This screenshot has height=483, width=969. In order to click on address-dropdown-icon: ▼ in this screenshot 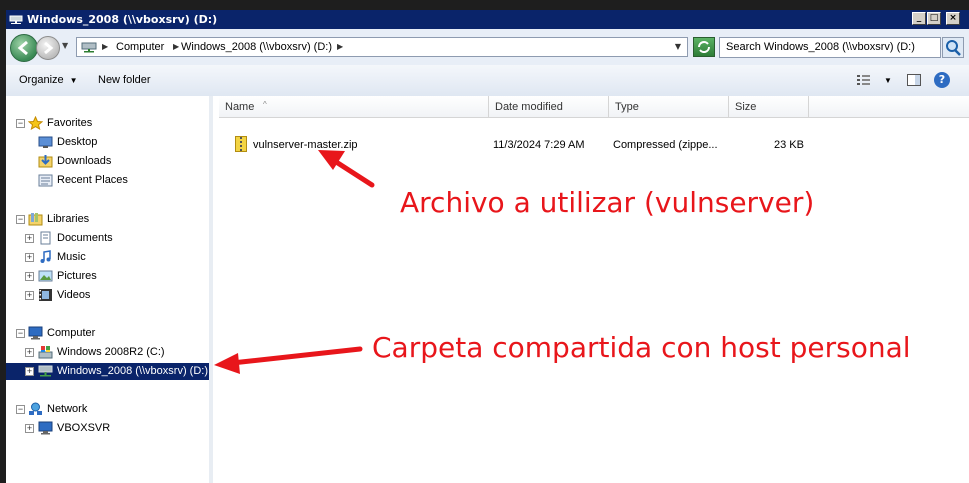, I will do `click(678, 46)`.